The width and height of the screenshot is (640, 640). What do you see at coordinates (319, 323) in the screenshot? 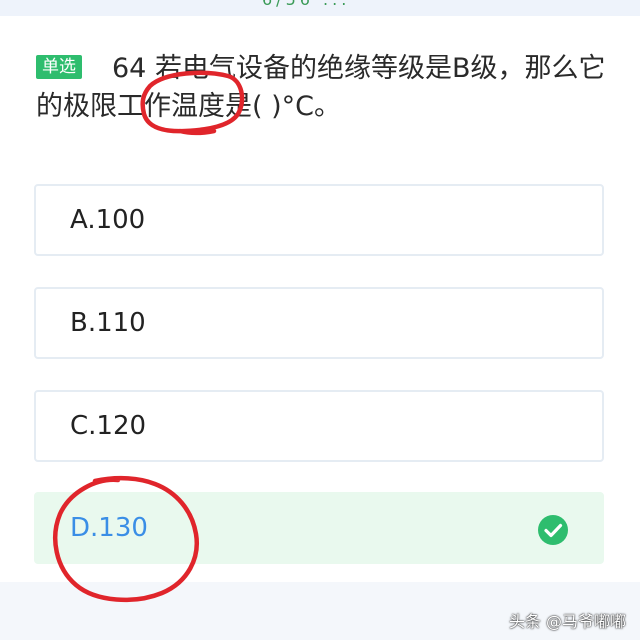
I see `option-b: B.110` at bounding box center [319, 323].